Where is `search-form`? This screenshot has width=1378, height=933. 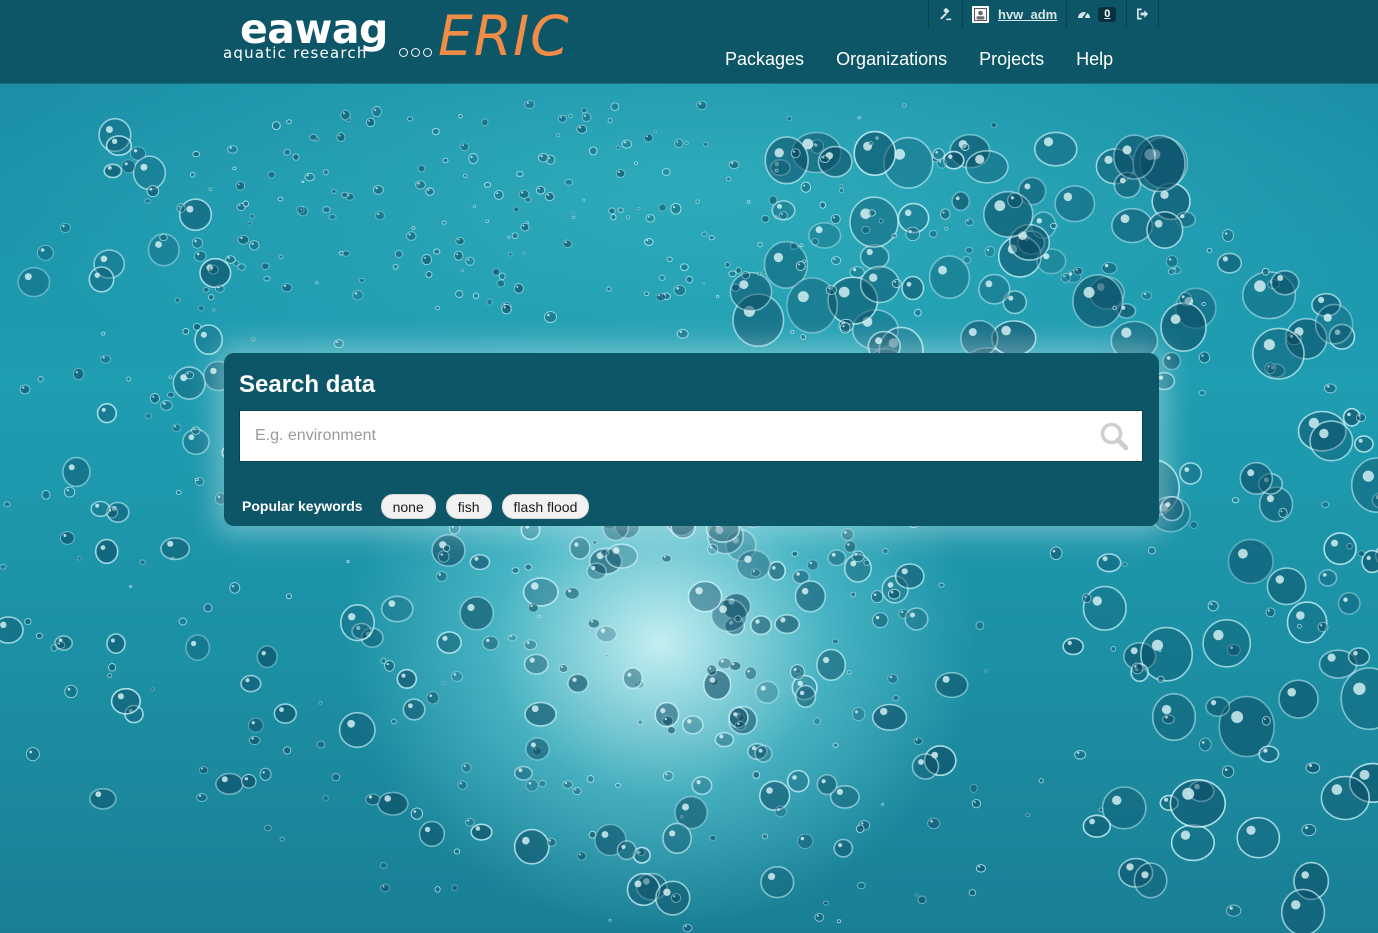
search-form is located at coordinates (691, 436).